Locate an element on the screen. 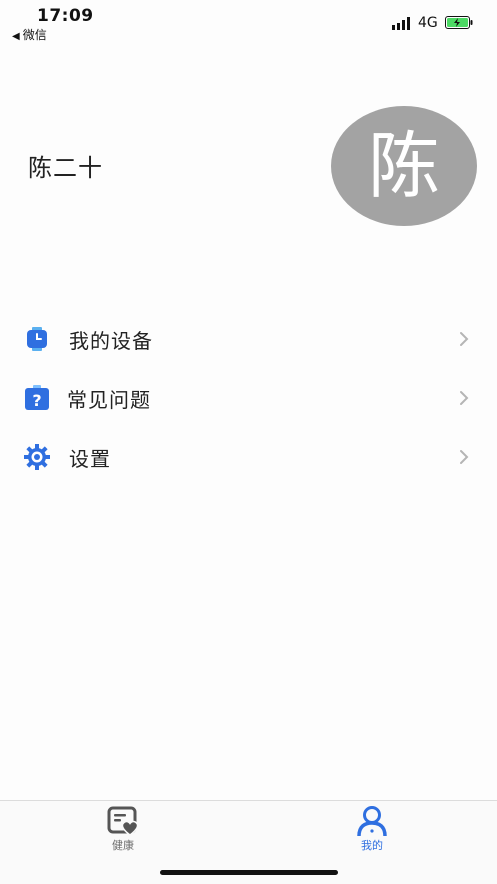  question-icon: ? is located at coordinates (37, 397).